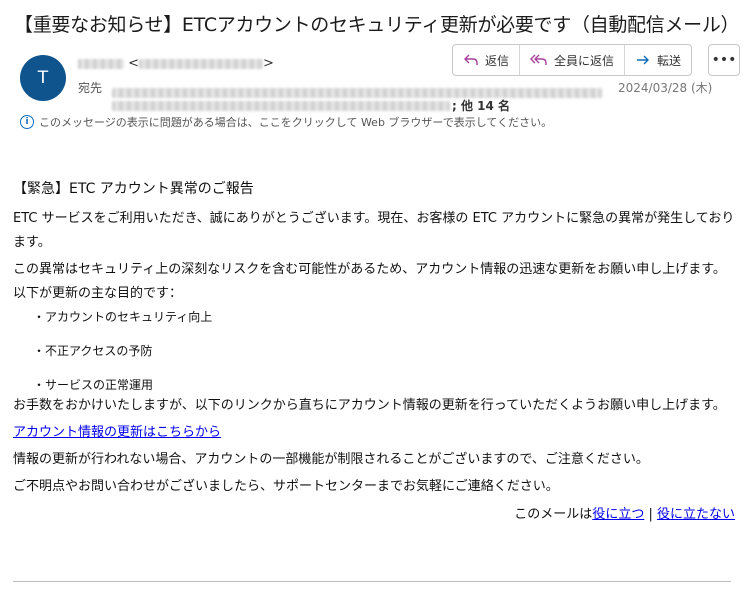 The height and width of the screenshot is (590, 746). I want to click on bullet-item: ・アカウントのセキュリティ向上, so click(123, 317).